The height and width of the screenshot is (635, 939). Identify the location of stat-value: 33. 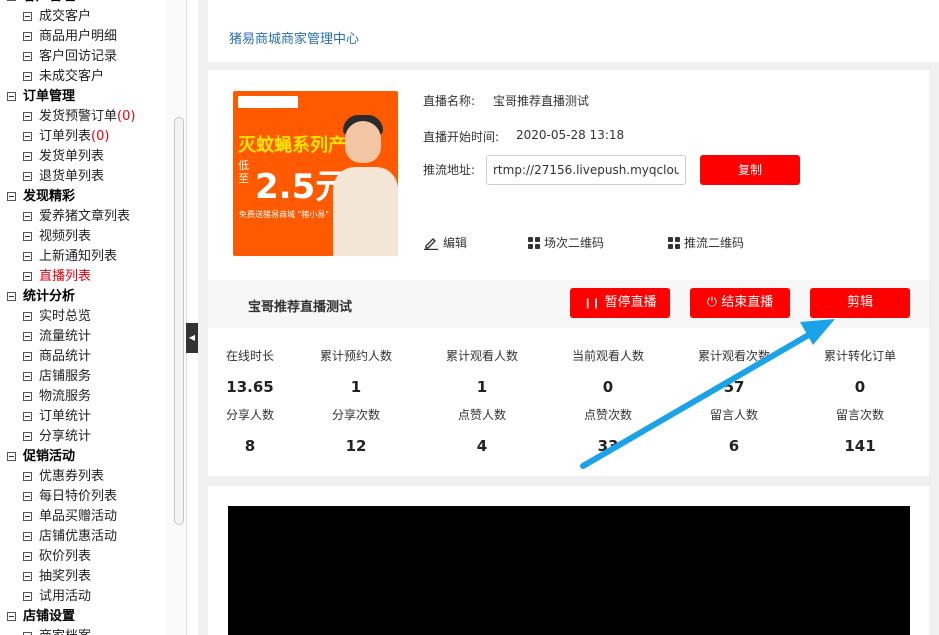
(608, 446).